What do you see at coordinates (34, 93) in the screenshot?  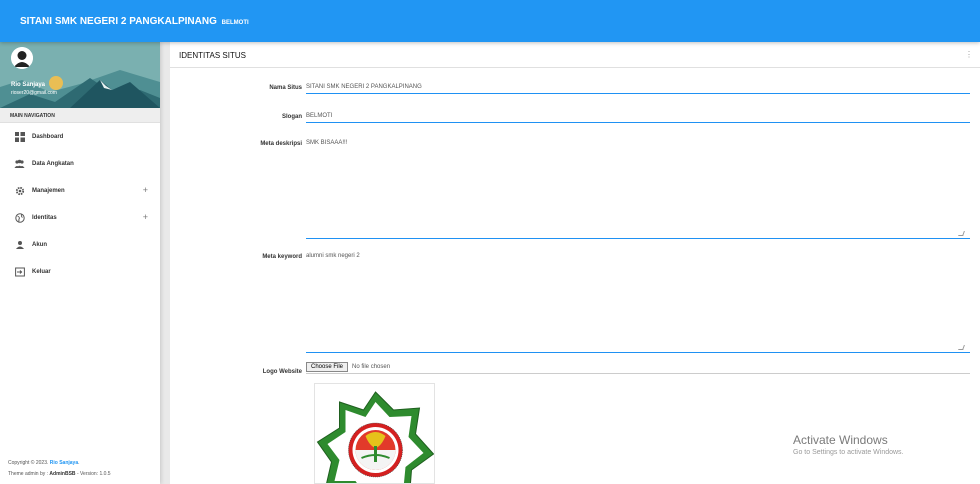 I see `user-email: rioser20@gmail.com` at bounding box center [34, 93].